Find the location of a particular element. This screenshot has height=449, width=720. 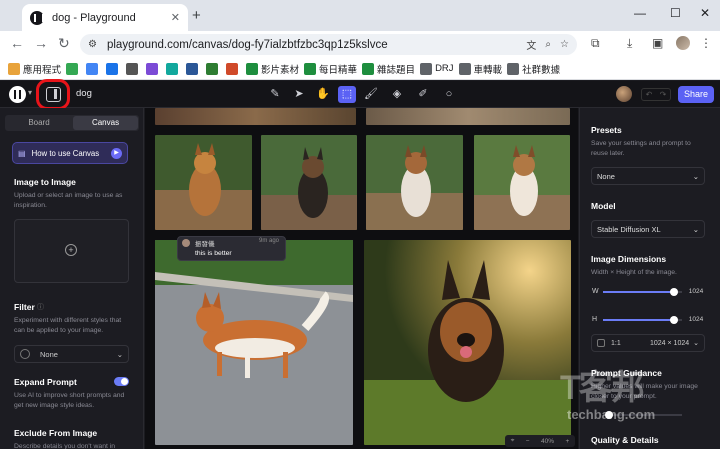

bookmark-item: 應用程式 is located at coordinates (34, 69).